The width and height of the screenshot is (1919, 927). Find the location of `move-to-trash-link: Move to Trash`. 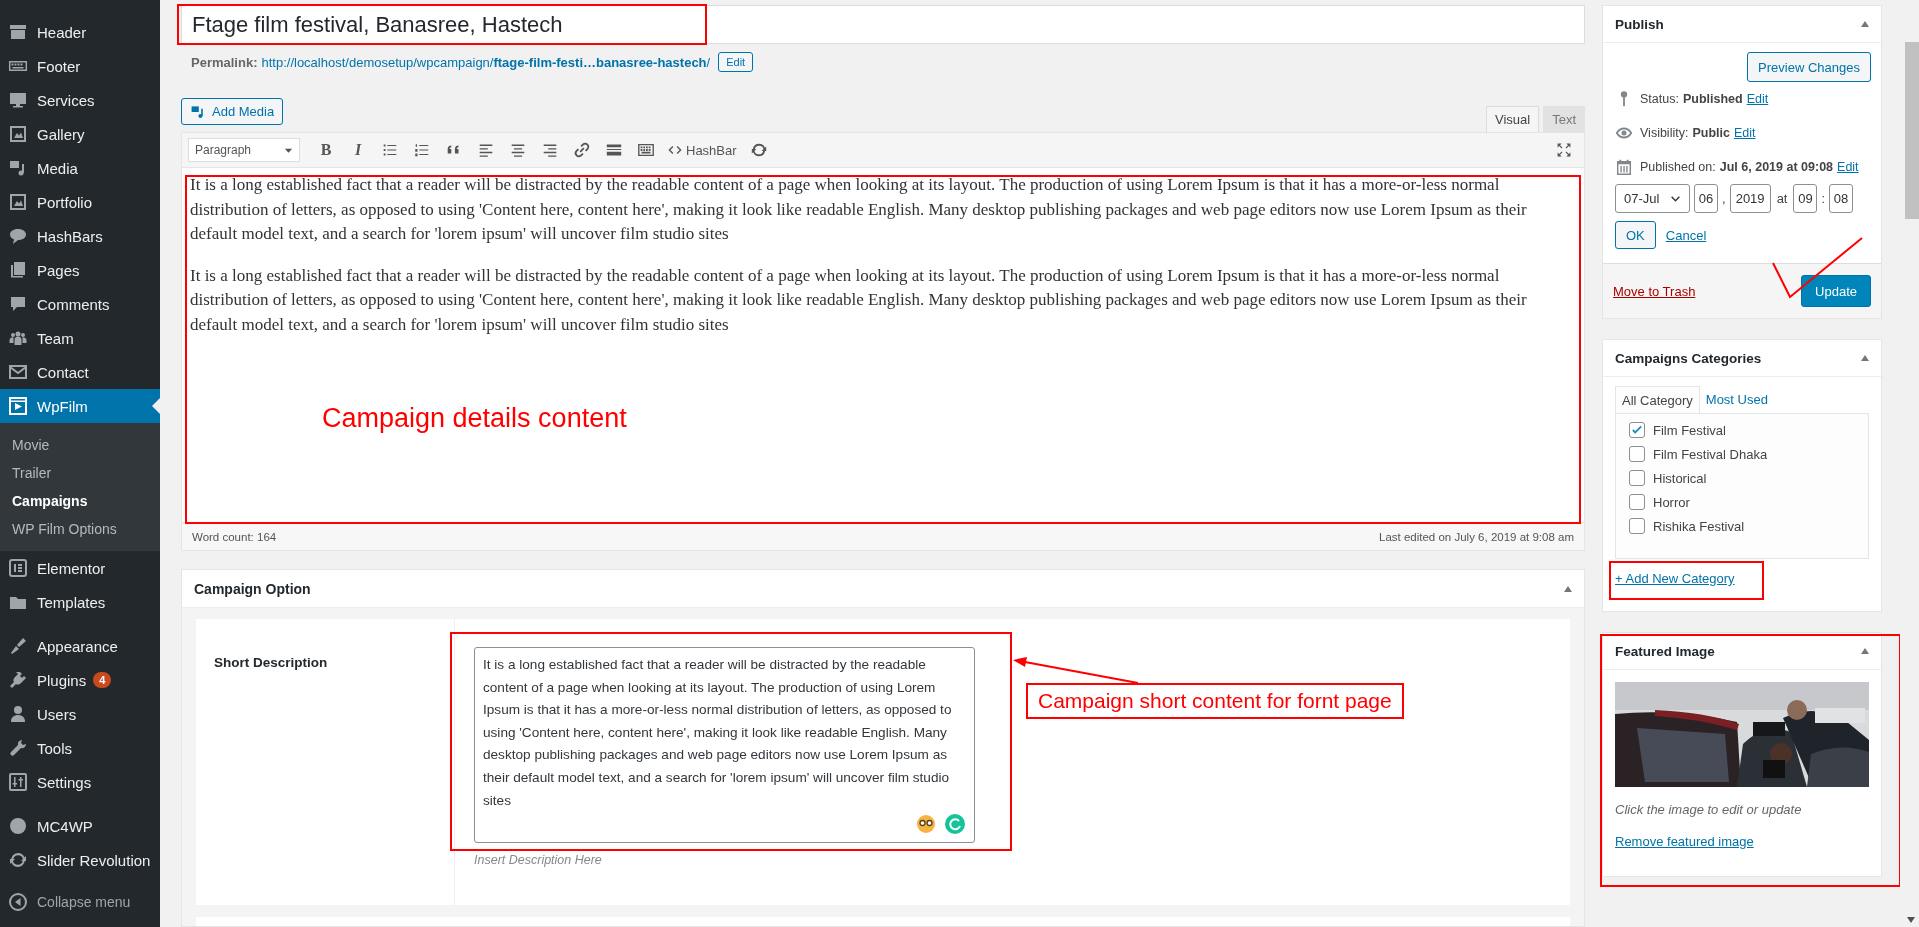

move-to-trash-link: Move to Trash is located at coordinates (1654, 291).